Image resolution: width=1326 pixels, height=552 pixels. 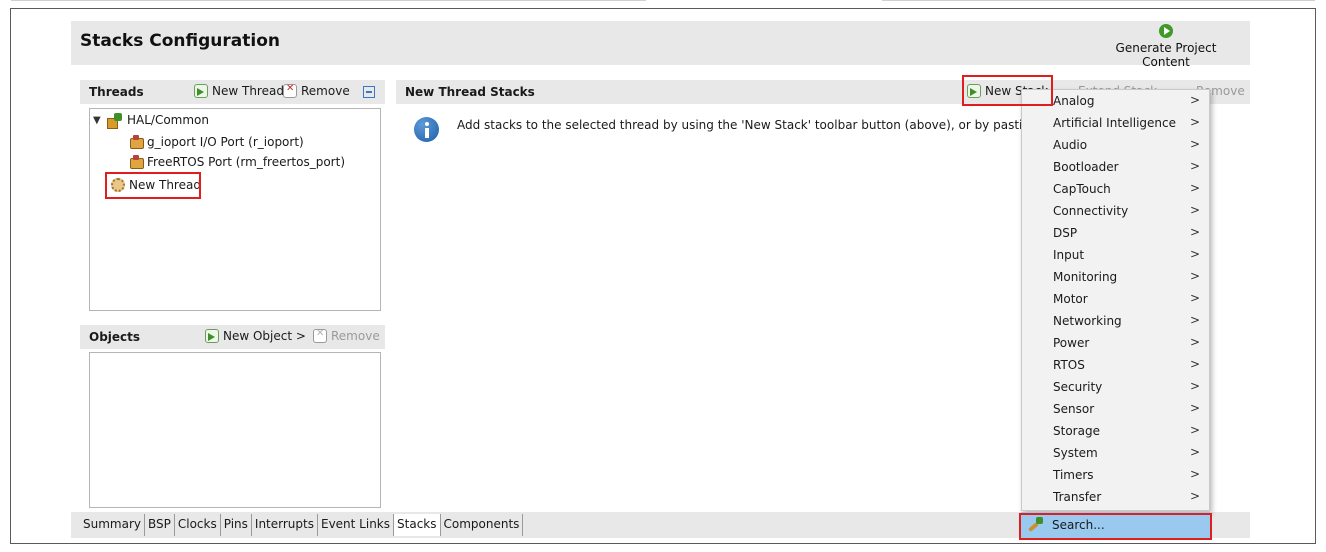 I want to click on info-icon, so click(x=426, y=129).